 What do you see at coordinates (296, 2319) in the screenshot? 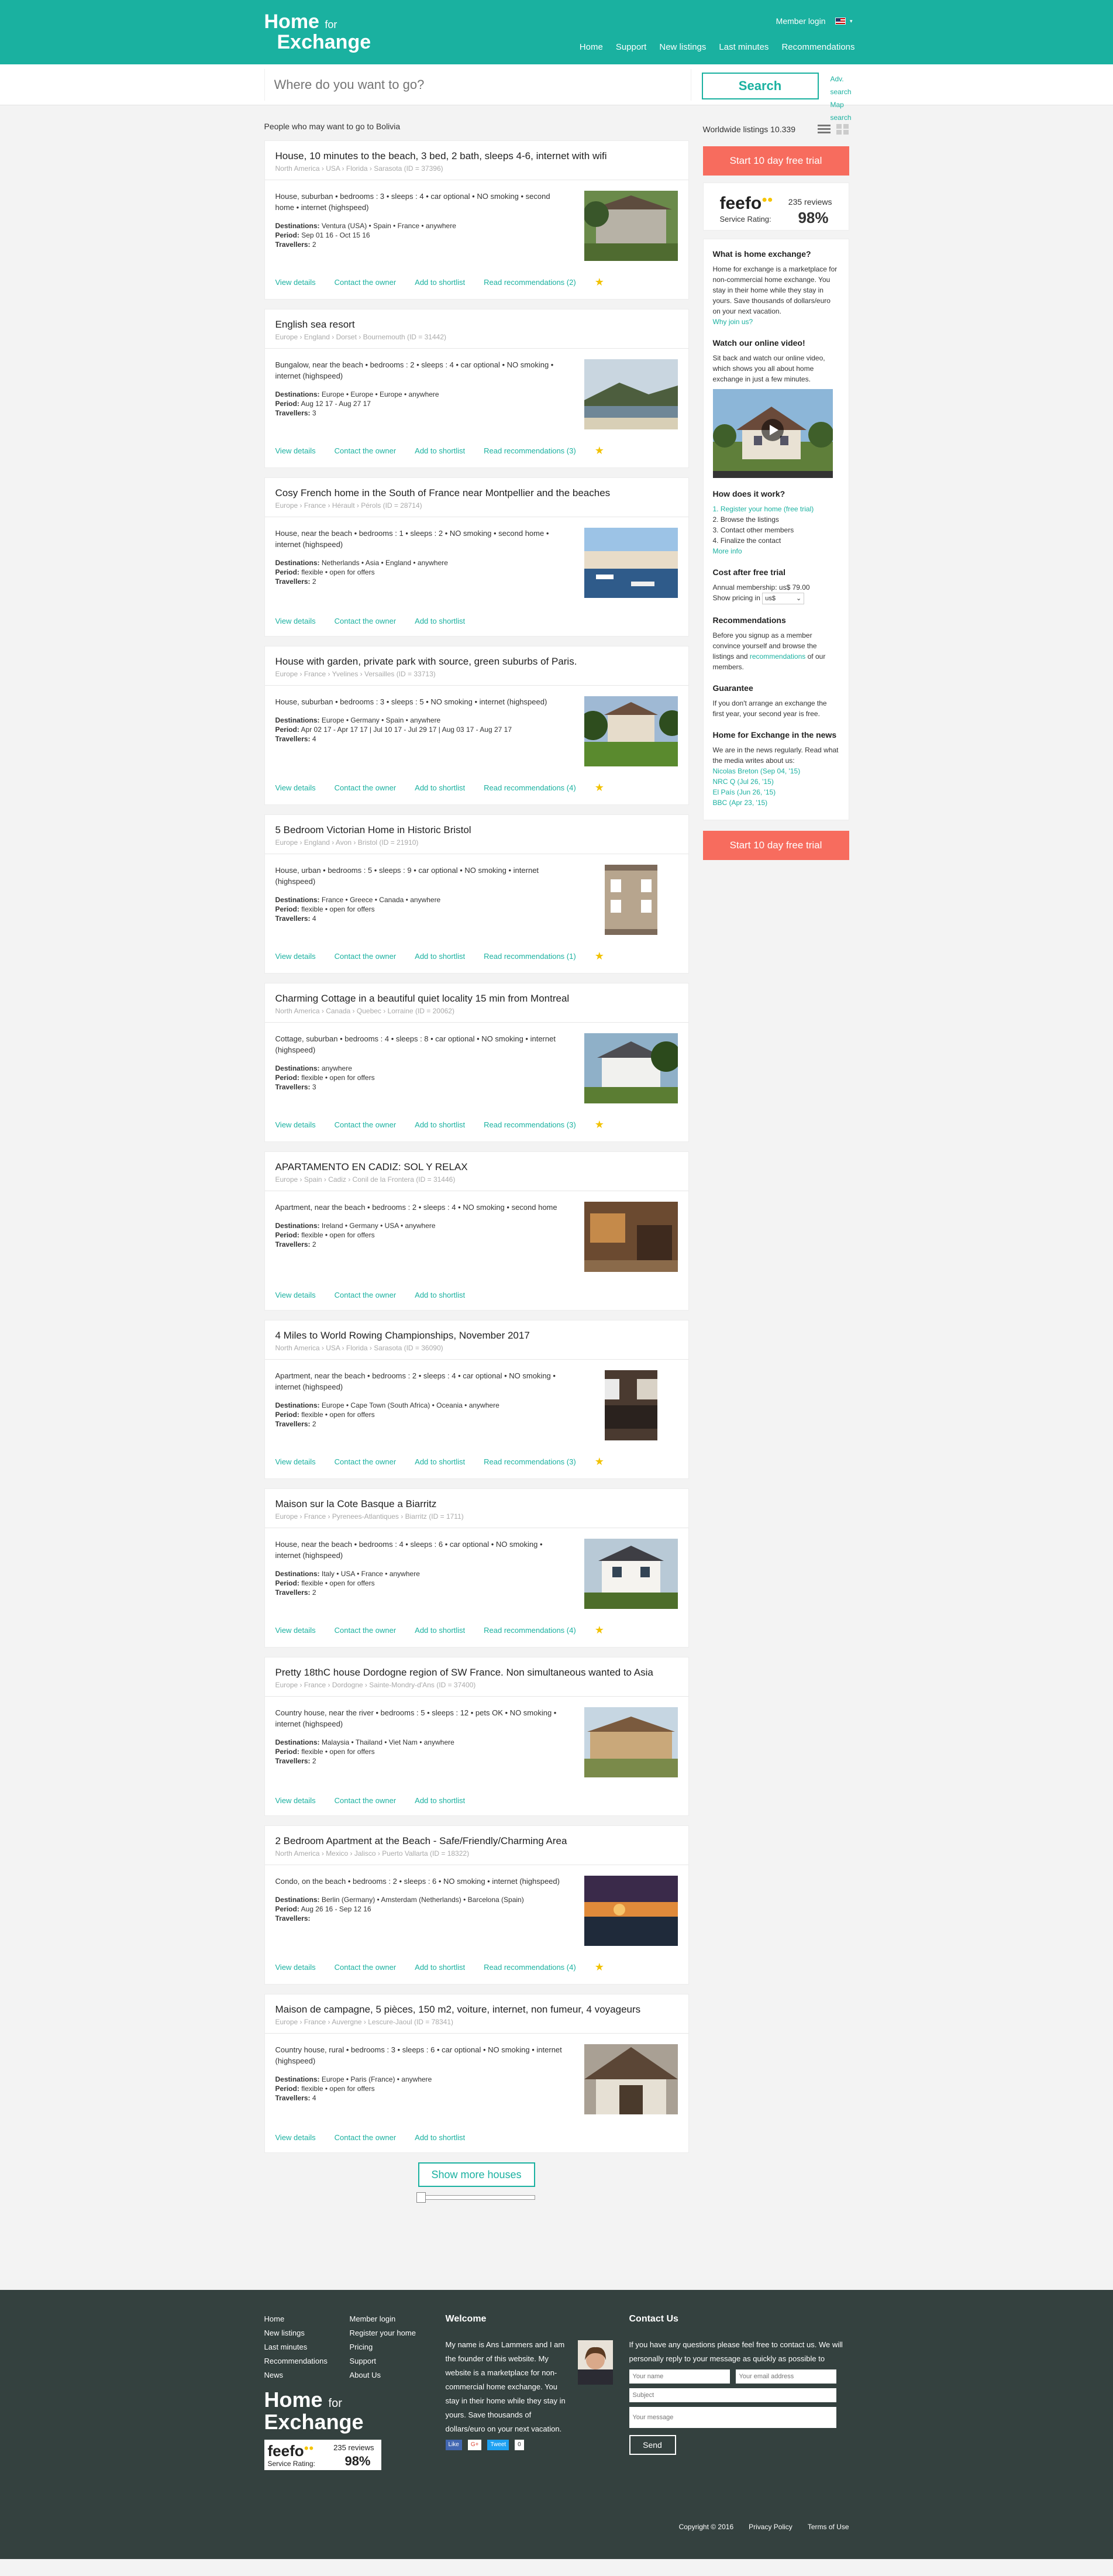
I see `footer-link: Home` at bounding box center [296, 2319].